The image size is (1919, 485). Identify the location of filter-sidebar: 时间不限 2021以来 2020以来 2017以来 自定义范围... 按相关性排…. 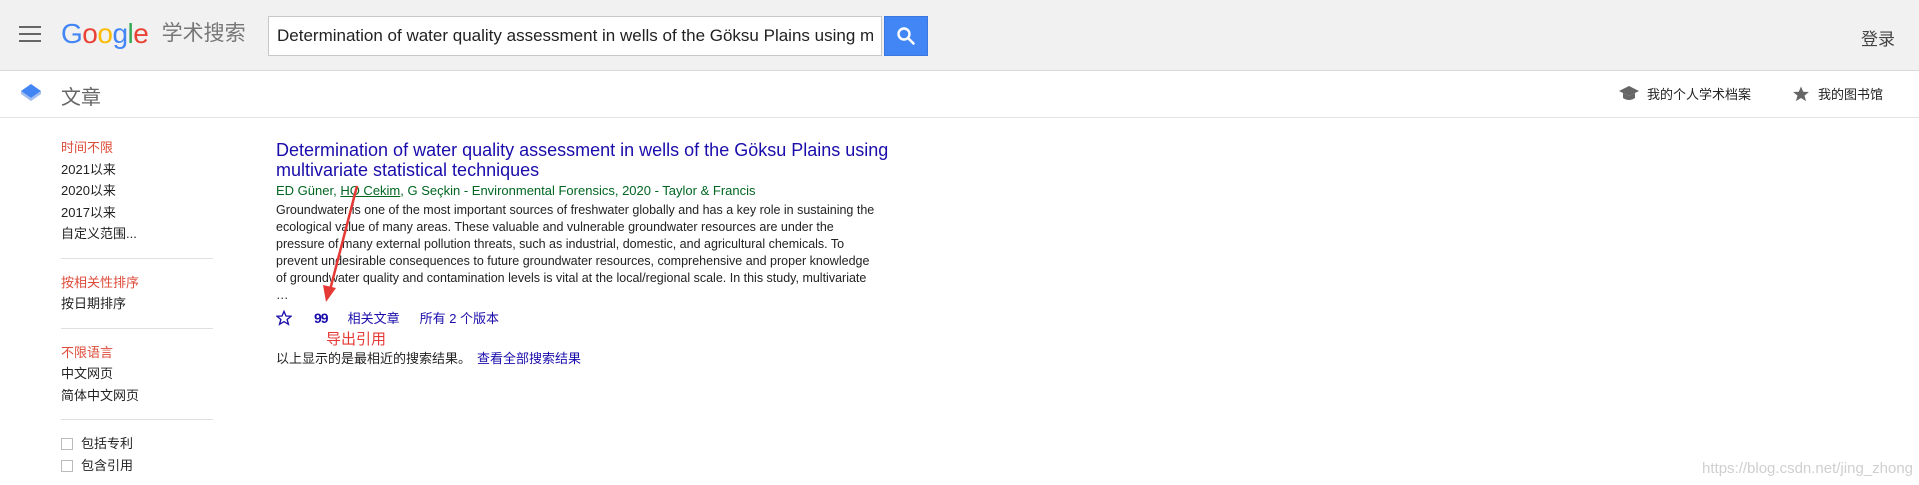
(138, 307).